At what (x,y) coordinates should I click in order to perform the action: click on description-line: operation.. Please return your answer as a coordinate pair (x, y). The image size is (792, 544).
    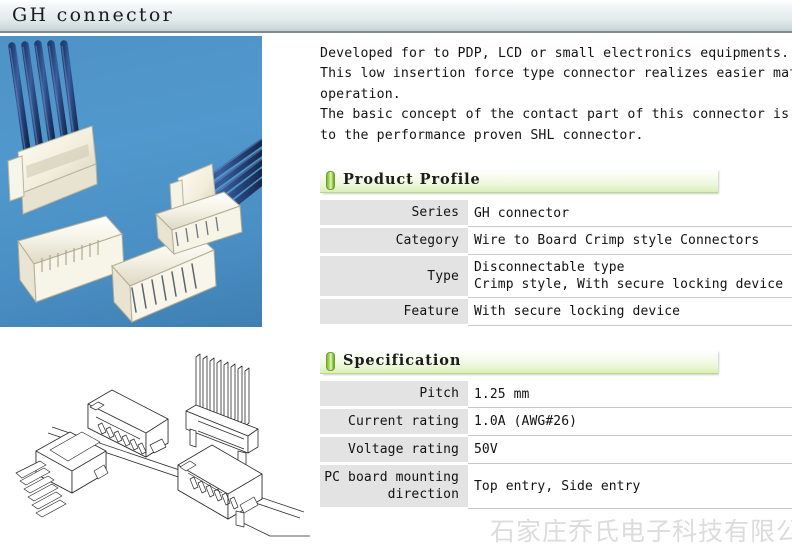
    Looking at the image, I should click on (360, 94).